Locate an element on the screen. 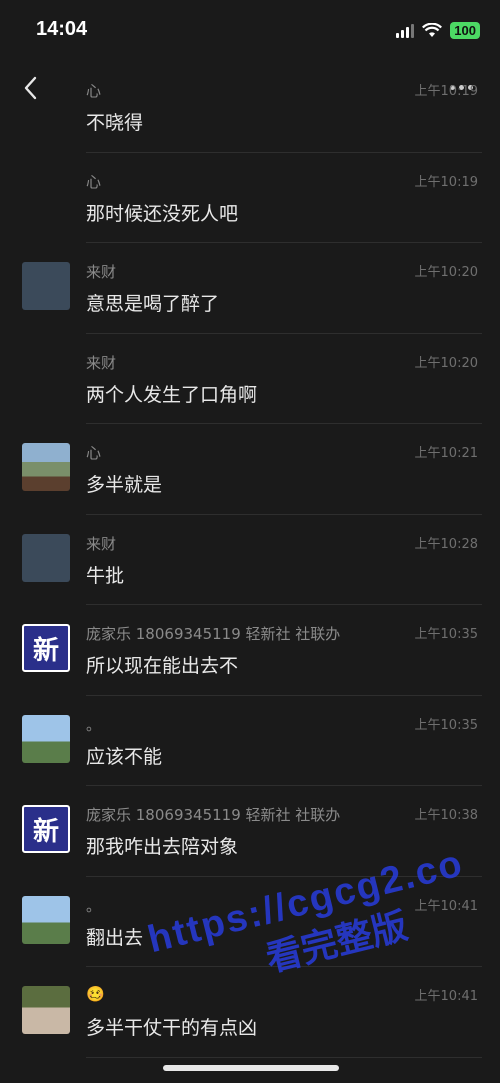 The height and width of the screenshot is (1083, 500). message-item: 心不晓得 上午10:19 is located at coordinates (250, 107).